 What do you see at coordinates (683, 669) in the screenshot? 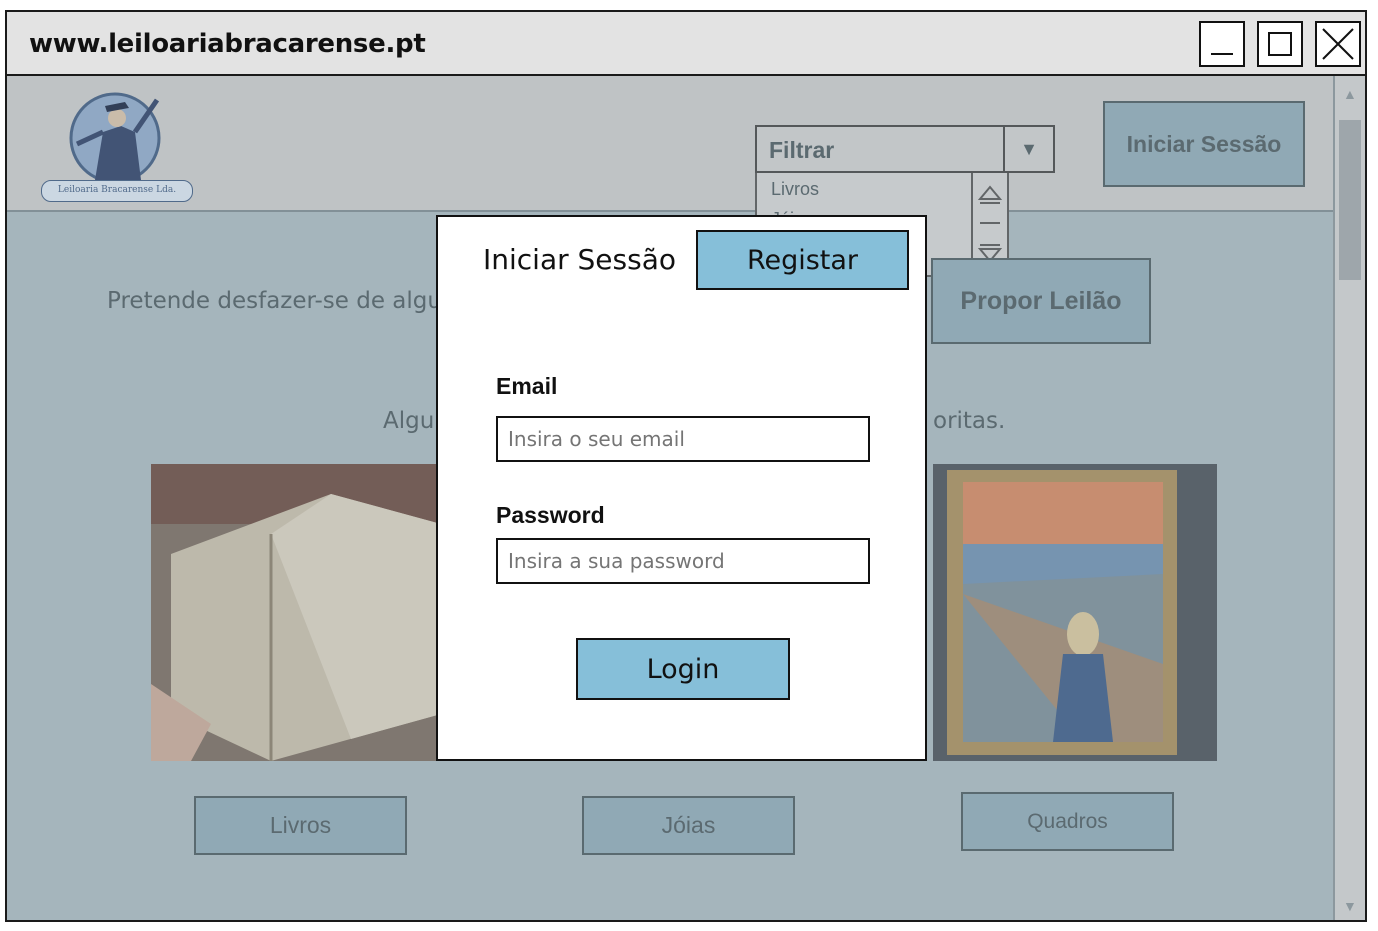
I see `login-button: Login` at bounding box center [683, 669].